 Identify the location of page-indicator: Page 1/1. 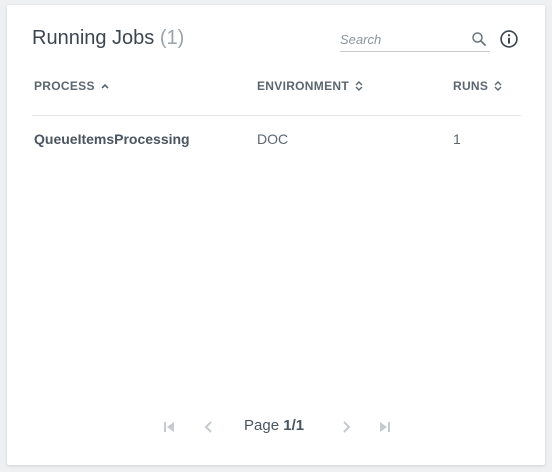
(274, 425).